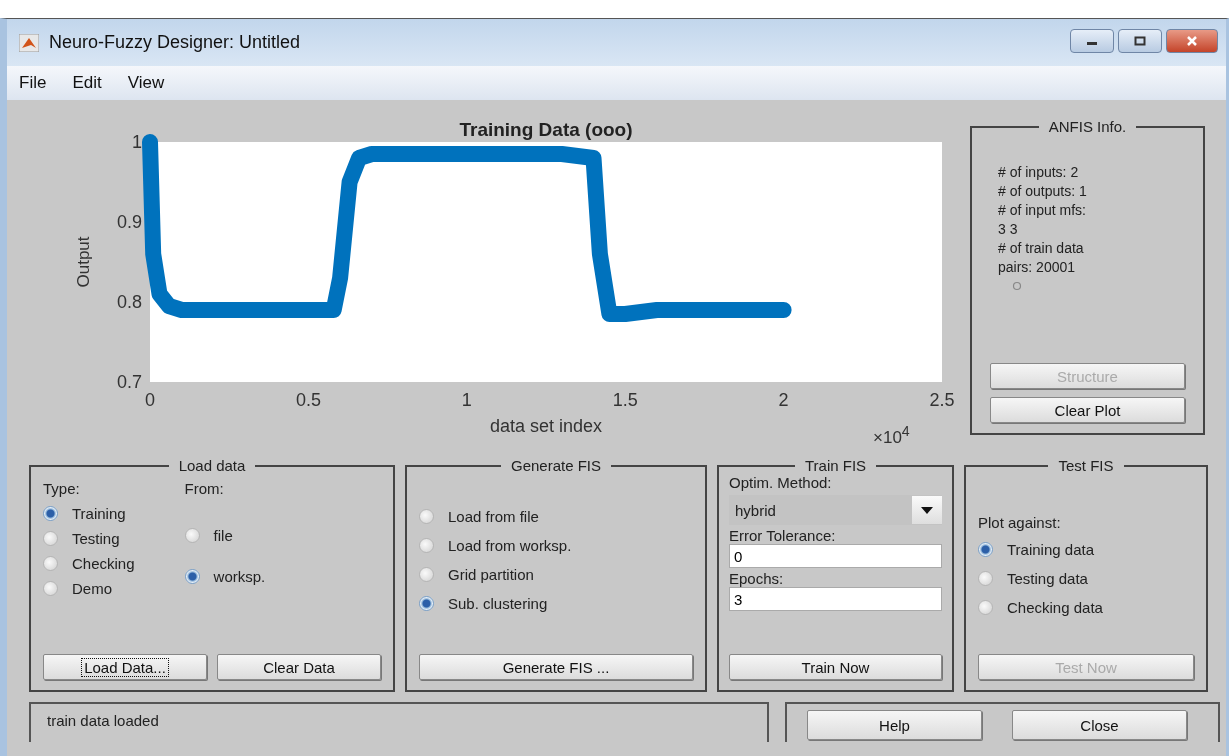  Describe the element at coordinates (1017, 286) in the screenshot. I see `circle-icon` at that location.